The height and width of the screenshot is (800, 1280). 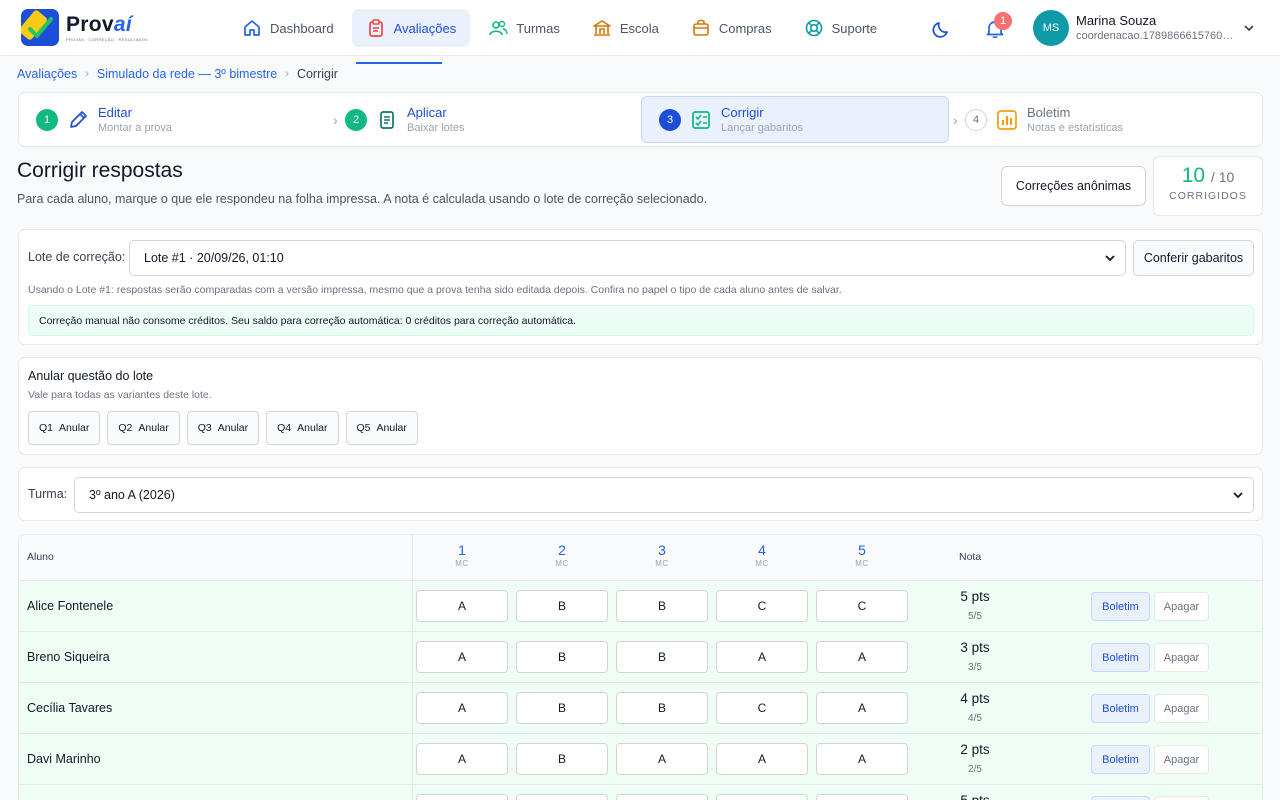 What do you see at coordinates (664, 495) in the screenshot?
I see `class-select: 3º ano A (2026)` at bounding box center [664, 495].